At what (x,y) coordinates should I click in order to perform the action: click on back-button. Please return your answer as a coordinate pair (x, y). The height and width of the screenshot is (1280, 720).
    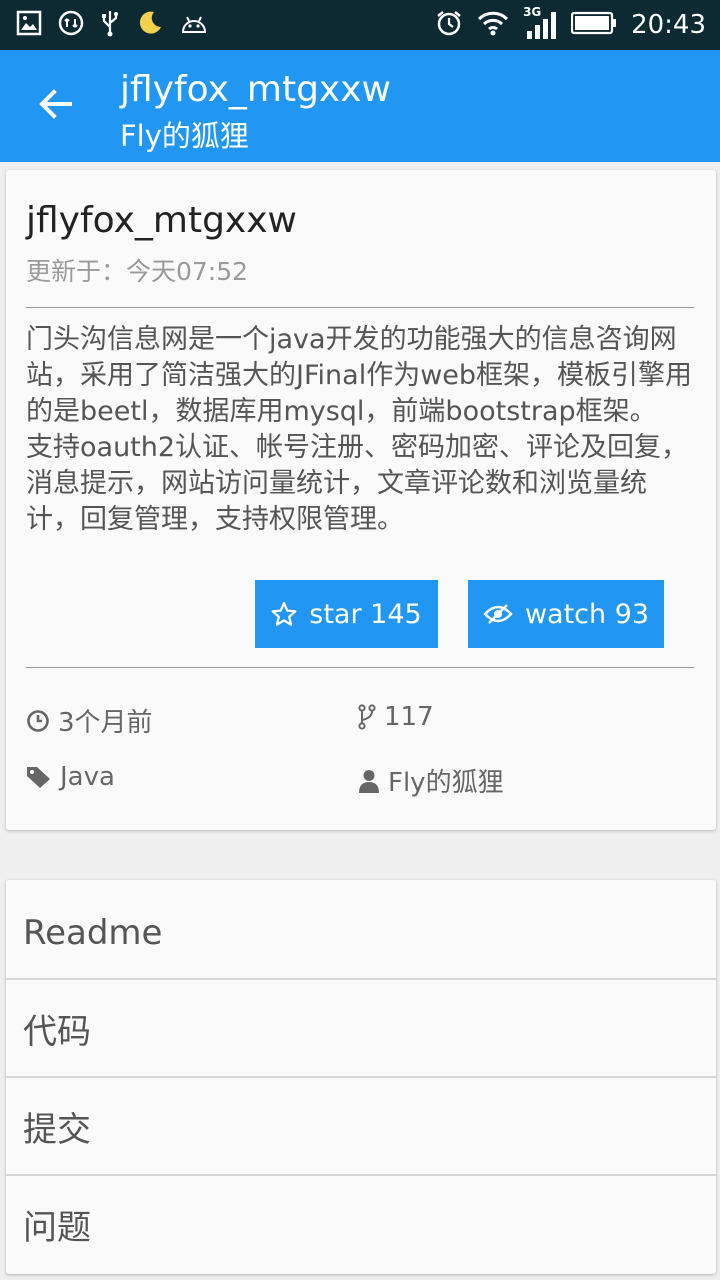
    Looking at the image, I should click on (56, 104).